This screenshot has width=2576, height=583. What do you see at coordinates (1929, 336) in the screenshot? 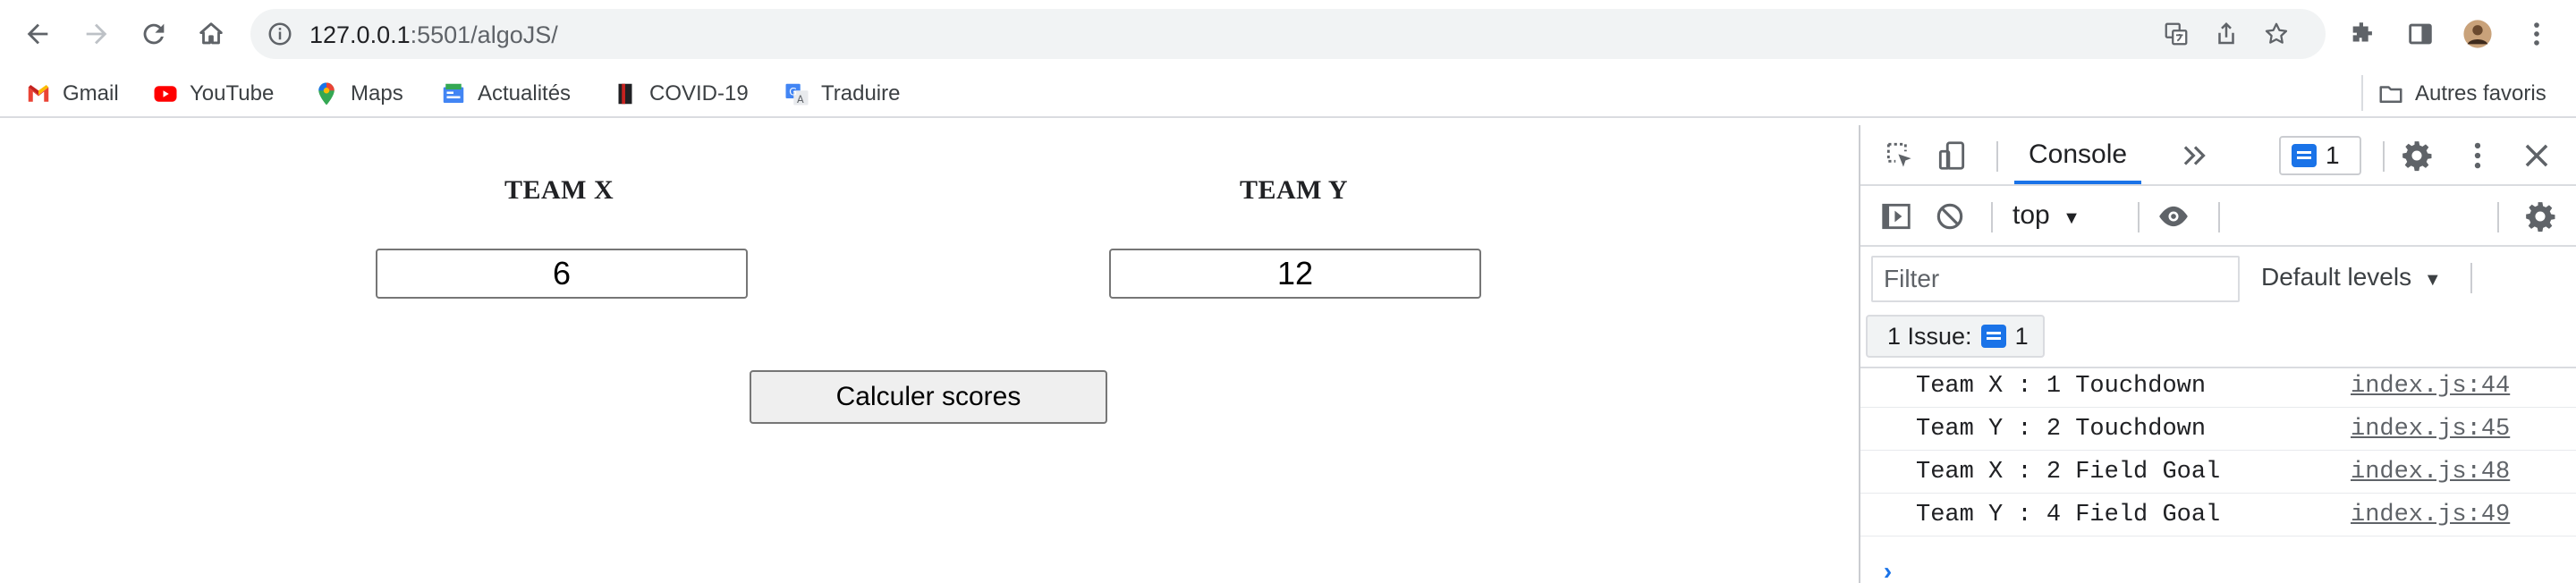
I see `issues-label: 1 Issue:` at bounding box center [1929, 336].